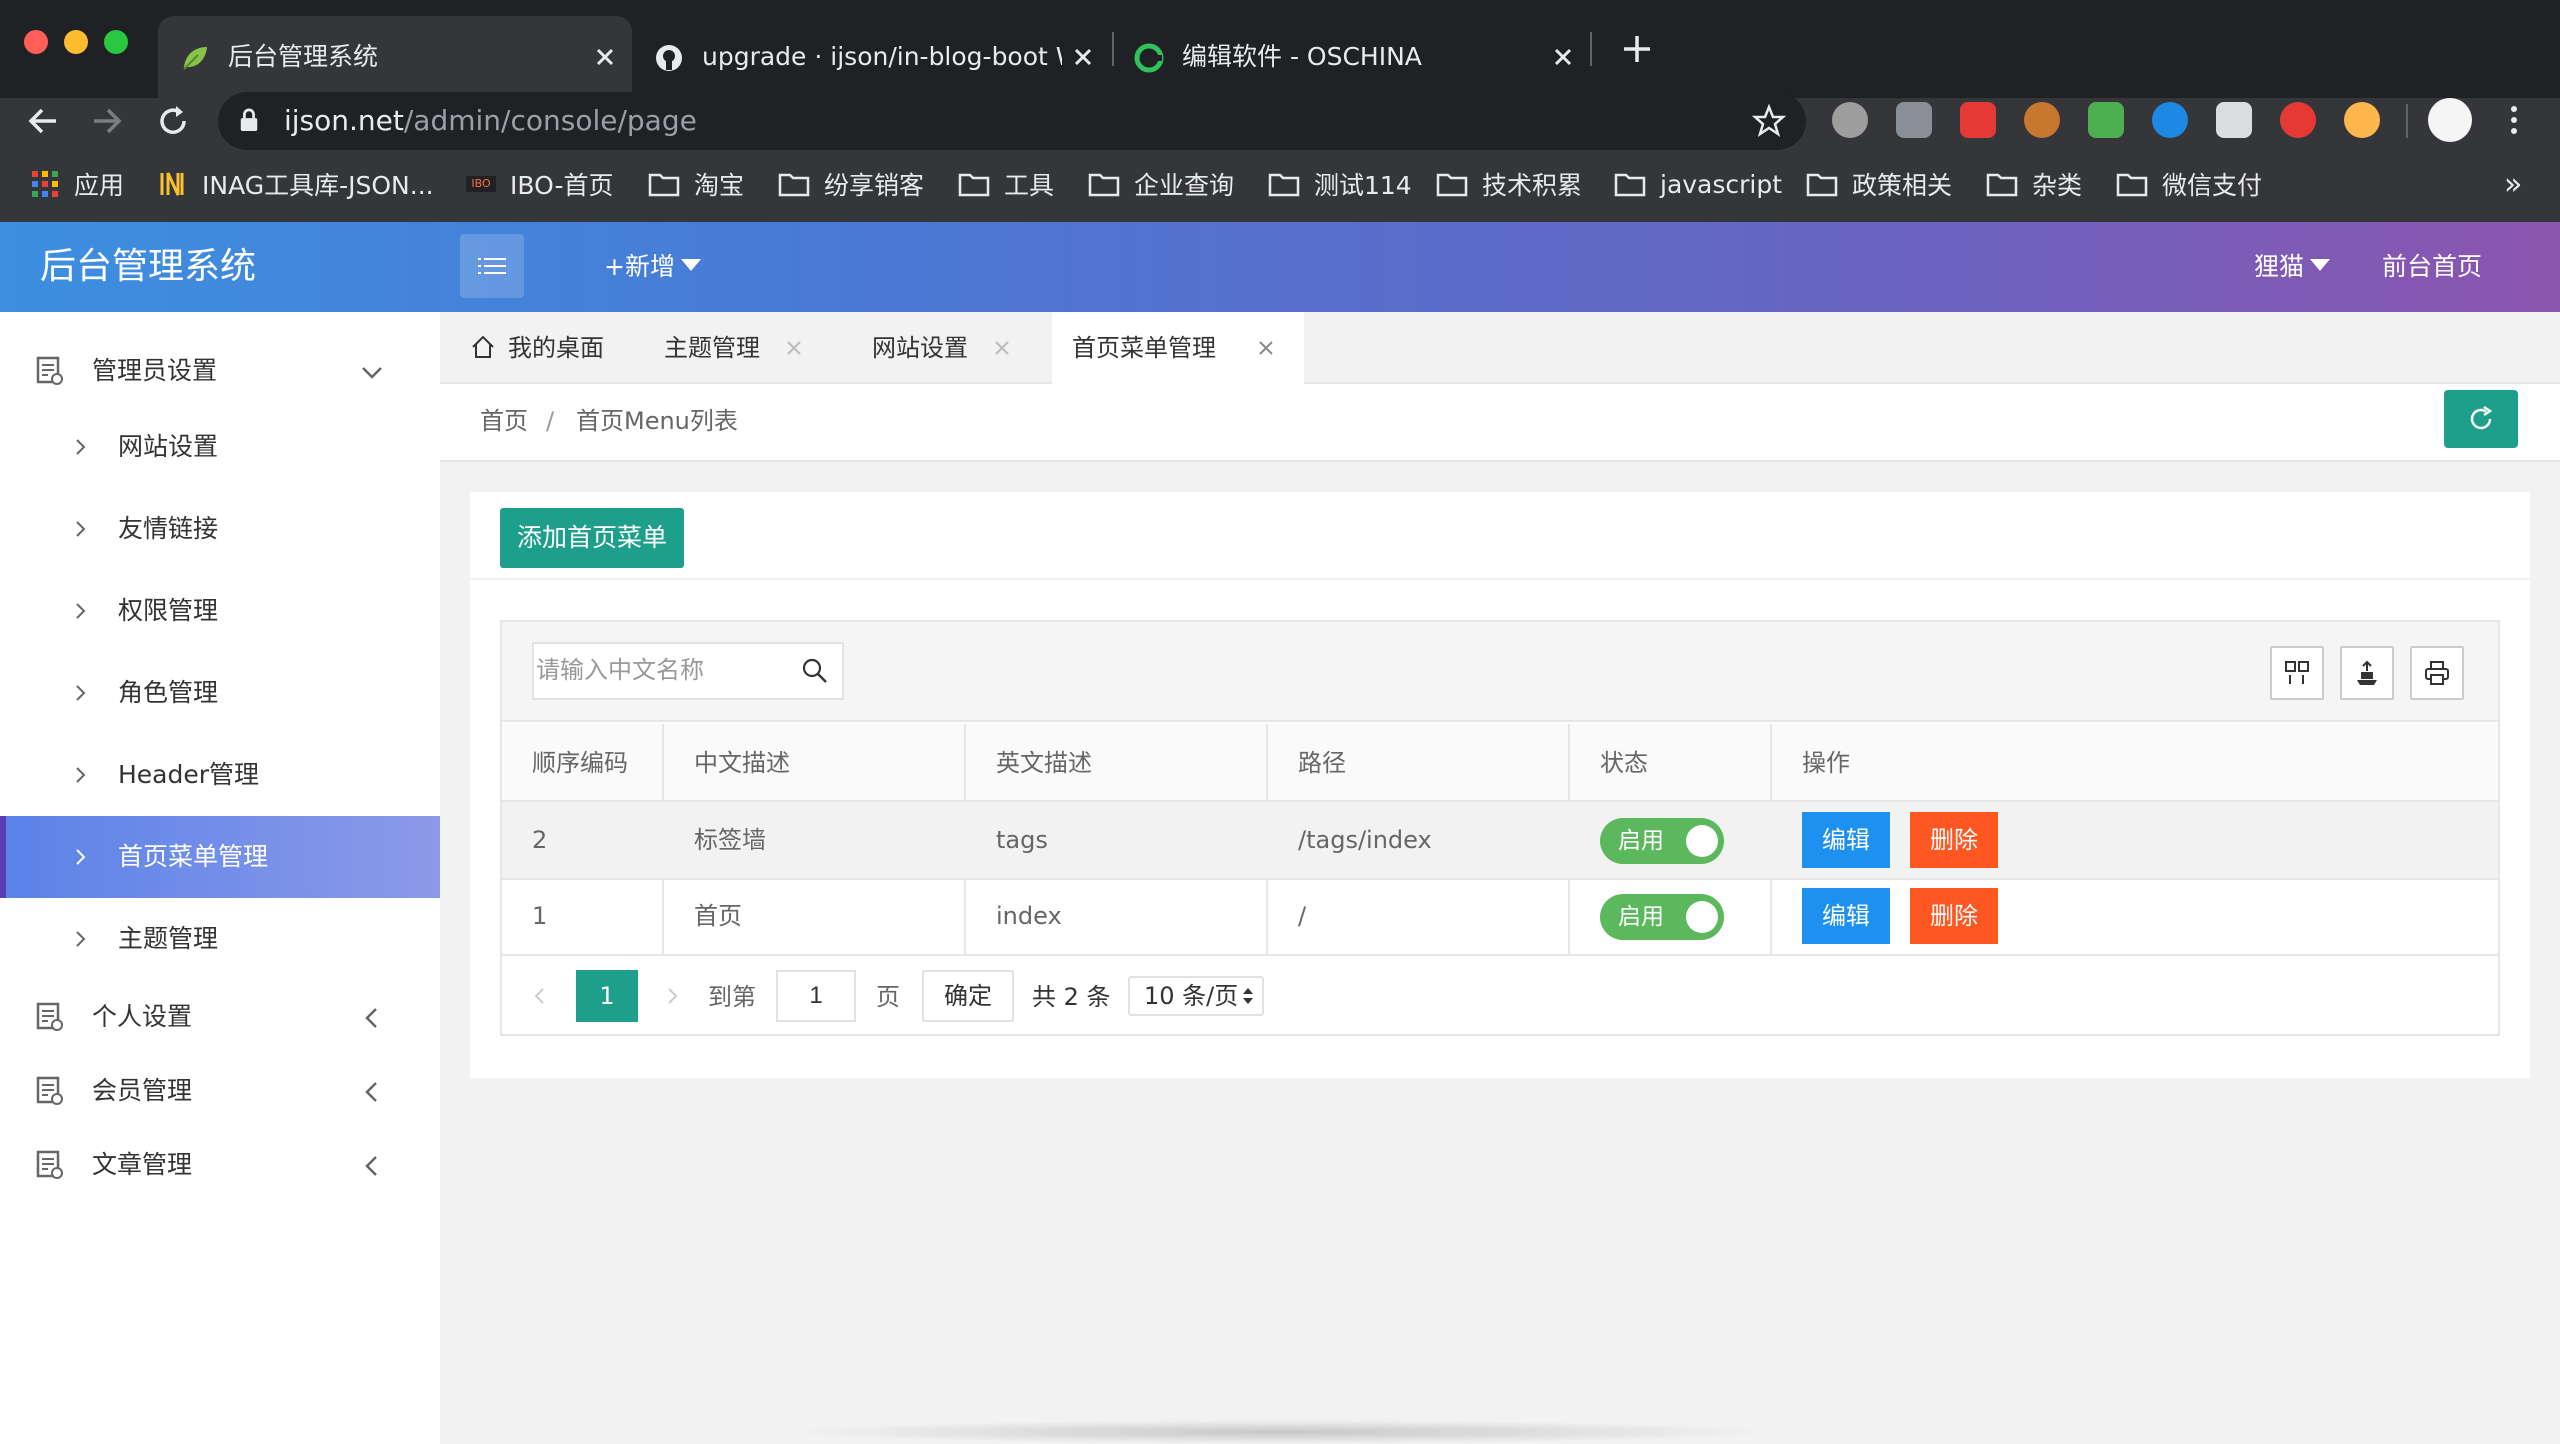  Describe the element at coordinates (2362, 120) in the screenshot. I see `bowl-extension-icon` at that location.